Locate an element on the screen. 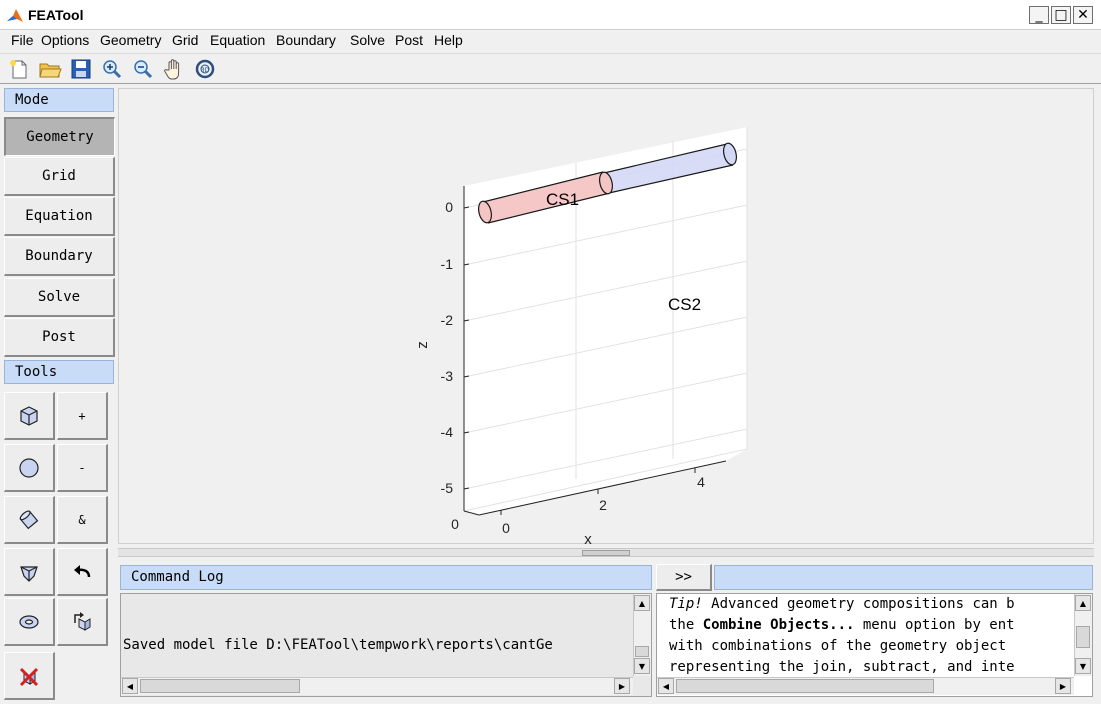 The image size is (1101, 704). mode-geometry-button: Geometry is located at coordinates (59, 136).